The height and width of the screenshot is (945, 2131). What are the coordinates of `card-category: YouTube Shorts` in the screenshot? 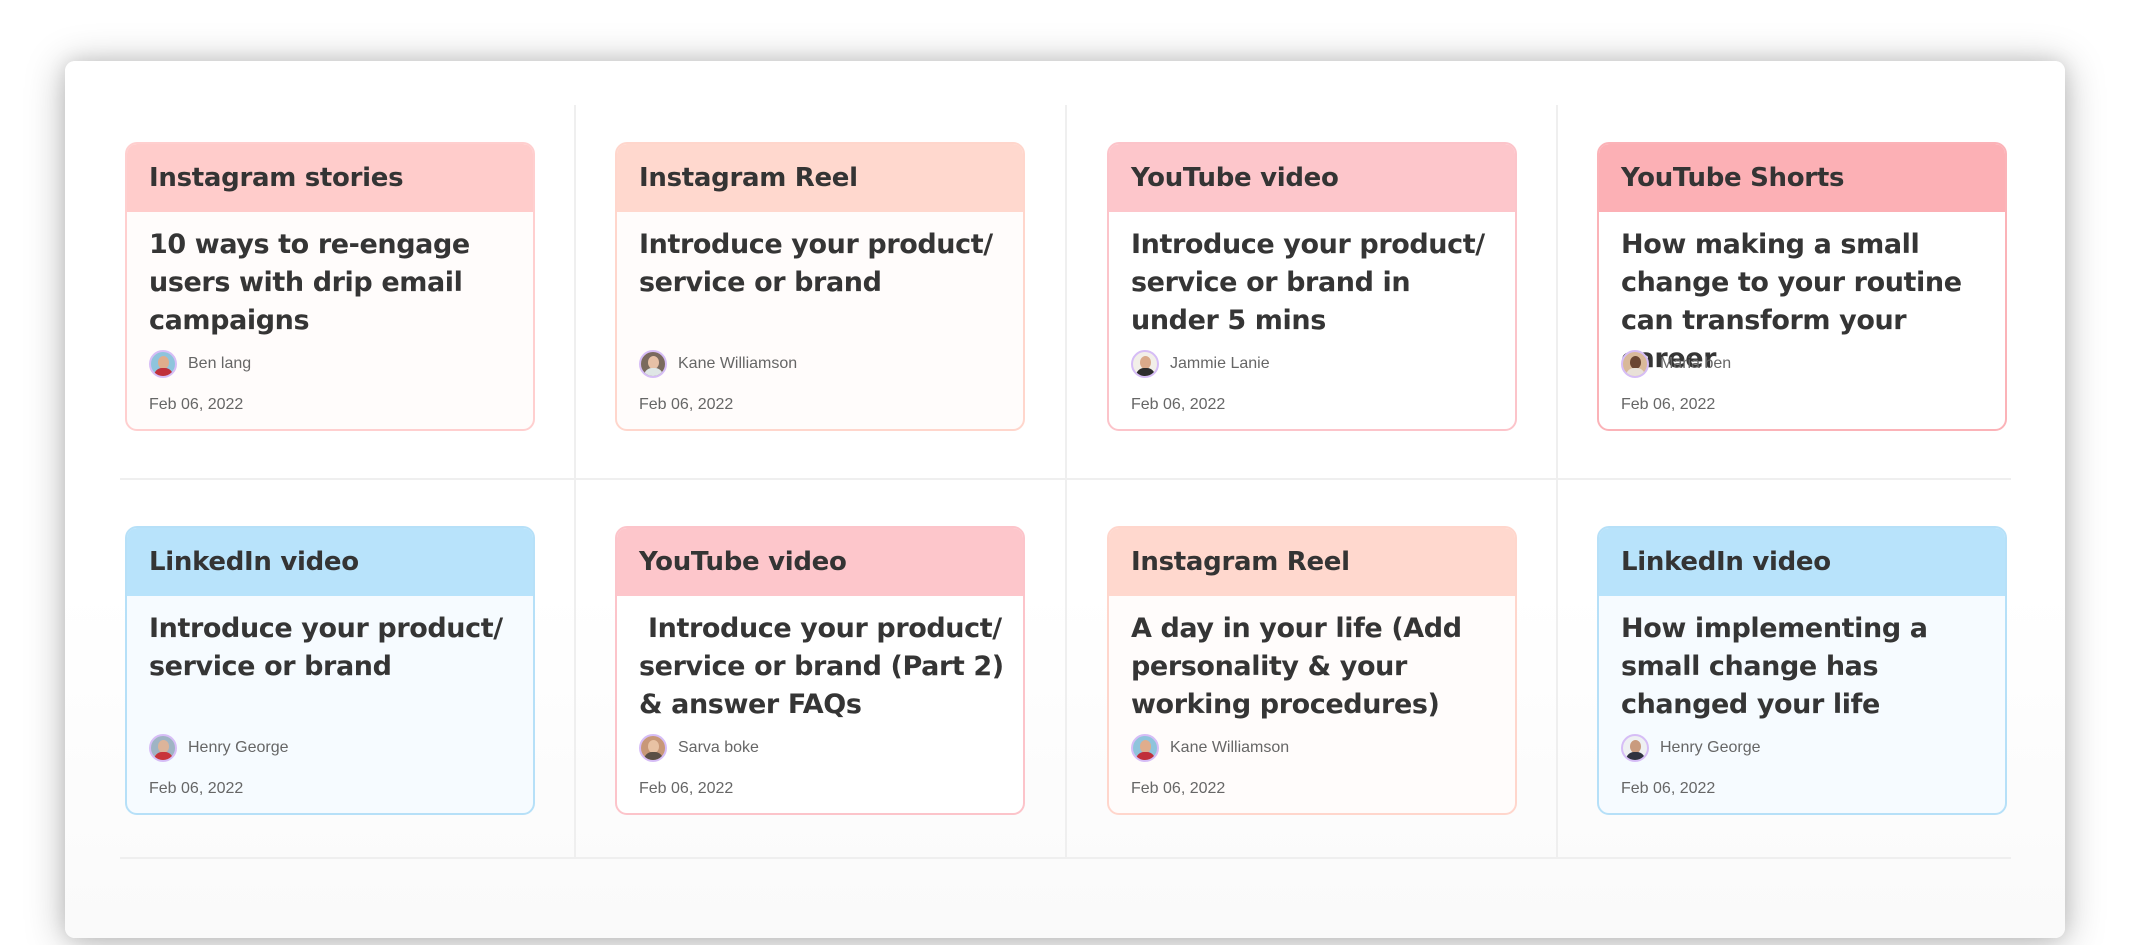 It's located at (1733, 178).